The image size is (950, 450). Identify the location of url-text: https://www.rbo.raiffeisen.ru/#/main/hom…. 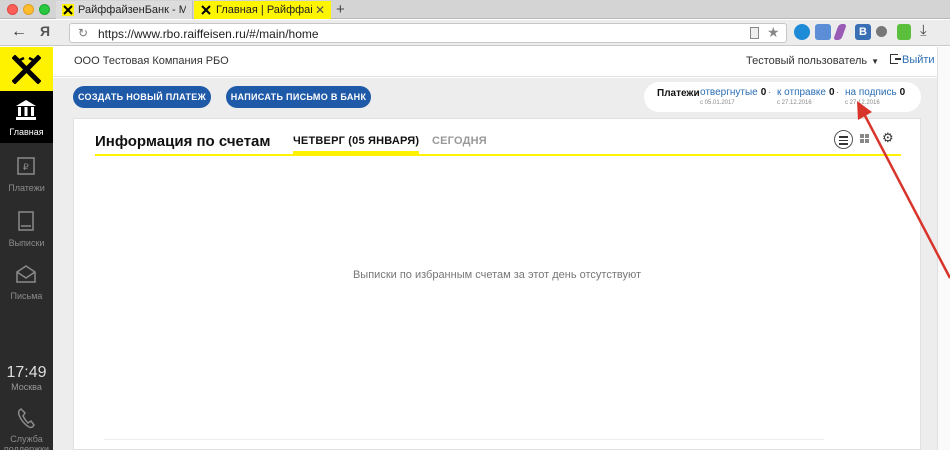
(208, 34).